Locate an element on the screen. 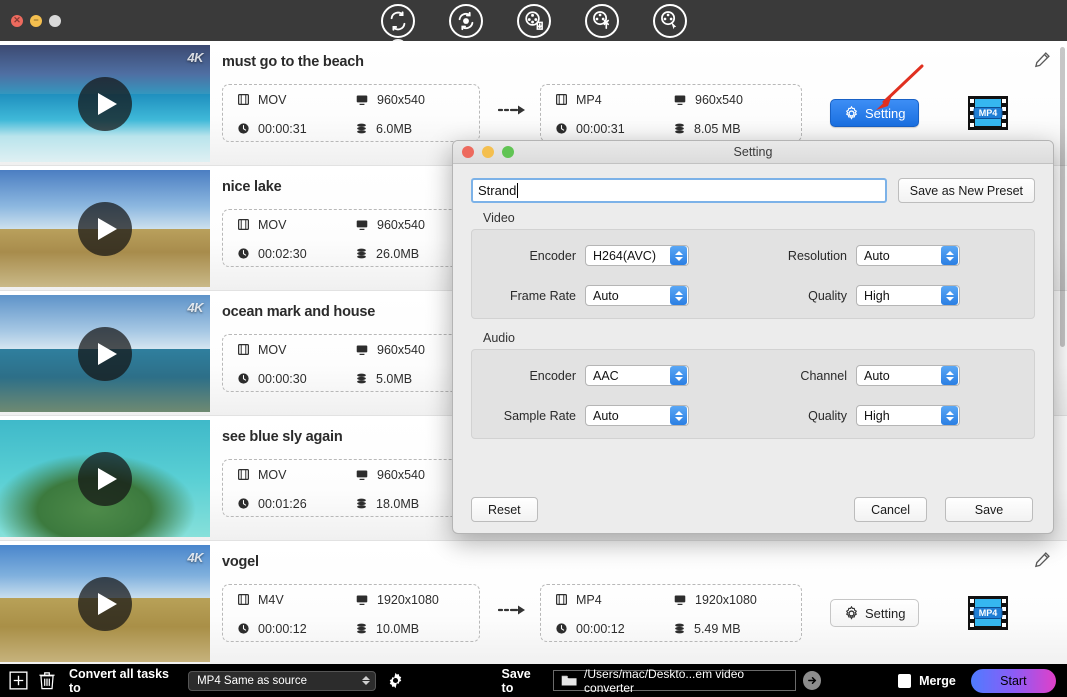 Image resolution: width=1067 pixels, height=697 pixels. cancel-button: Cancel is located at coordinates (890, 509).